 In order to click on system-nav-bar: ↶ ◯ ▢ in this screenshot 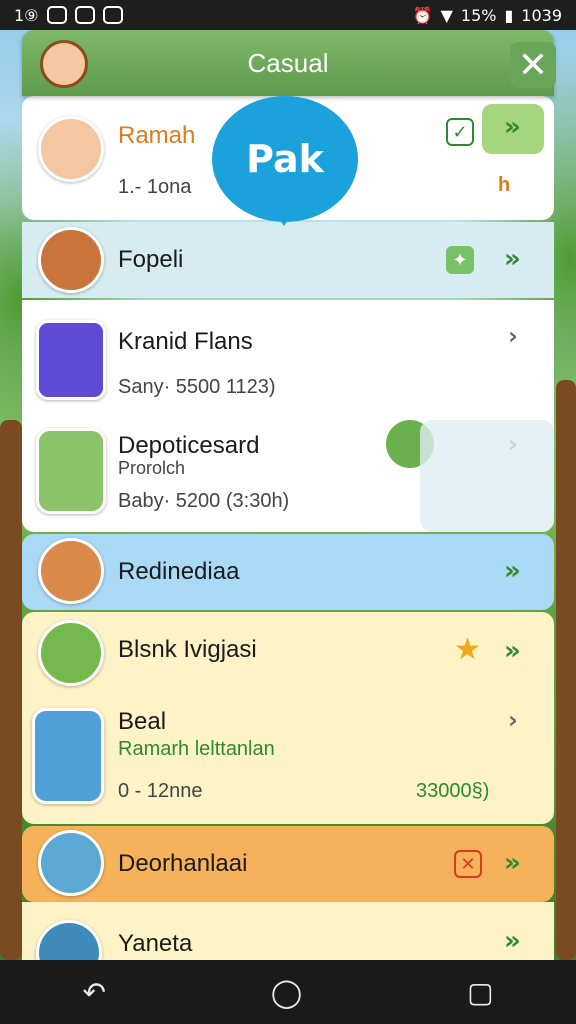, I will do `click(288, 992)`.